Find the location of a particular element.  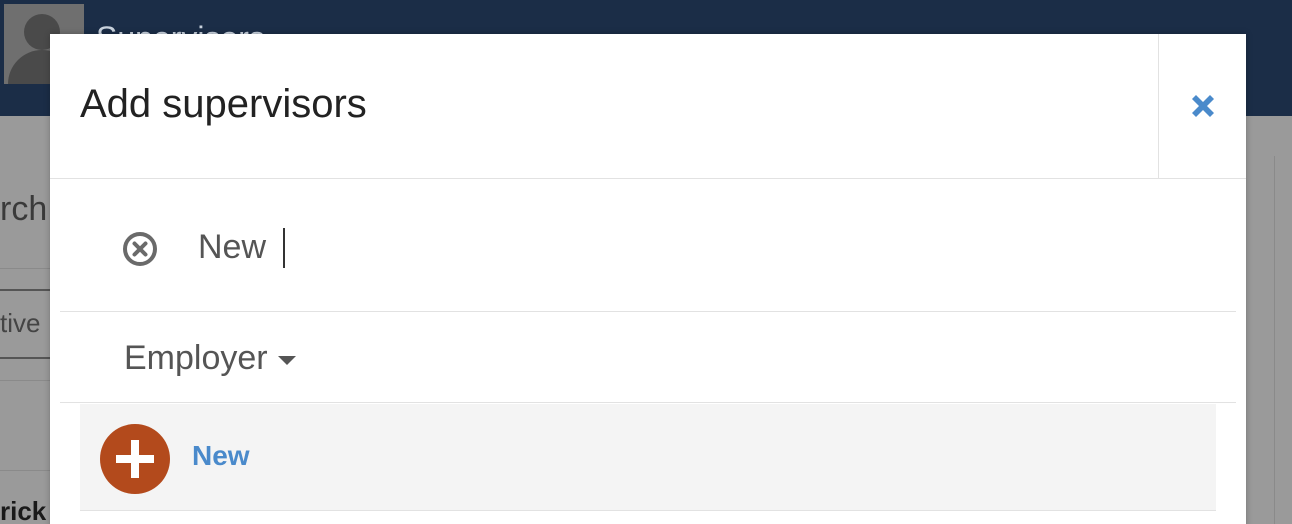

search-input is located at coordinates (648, 247).